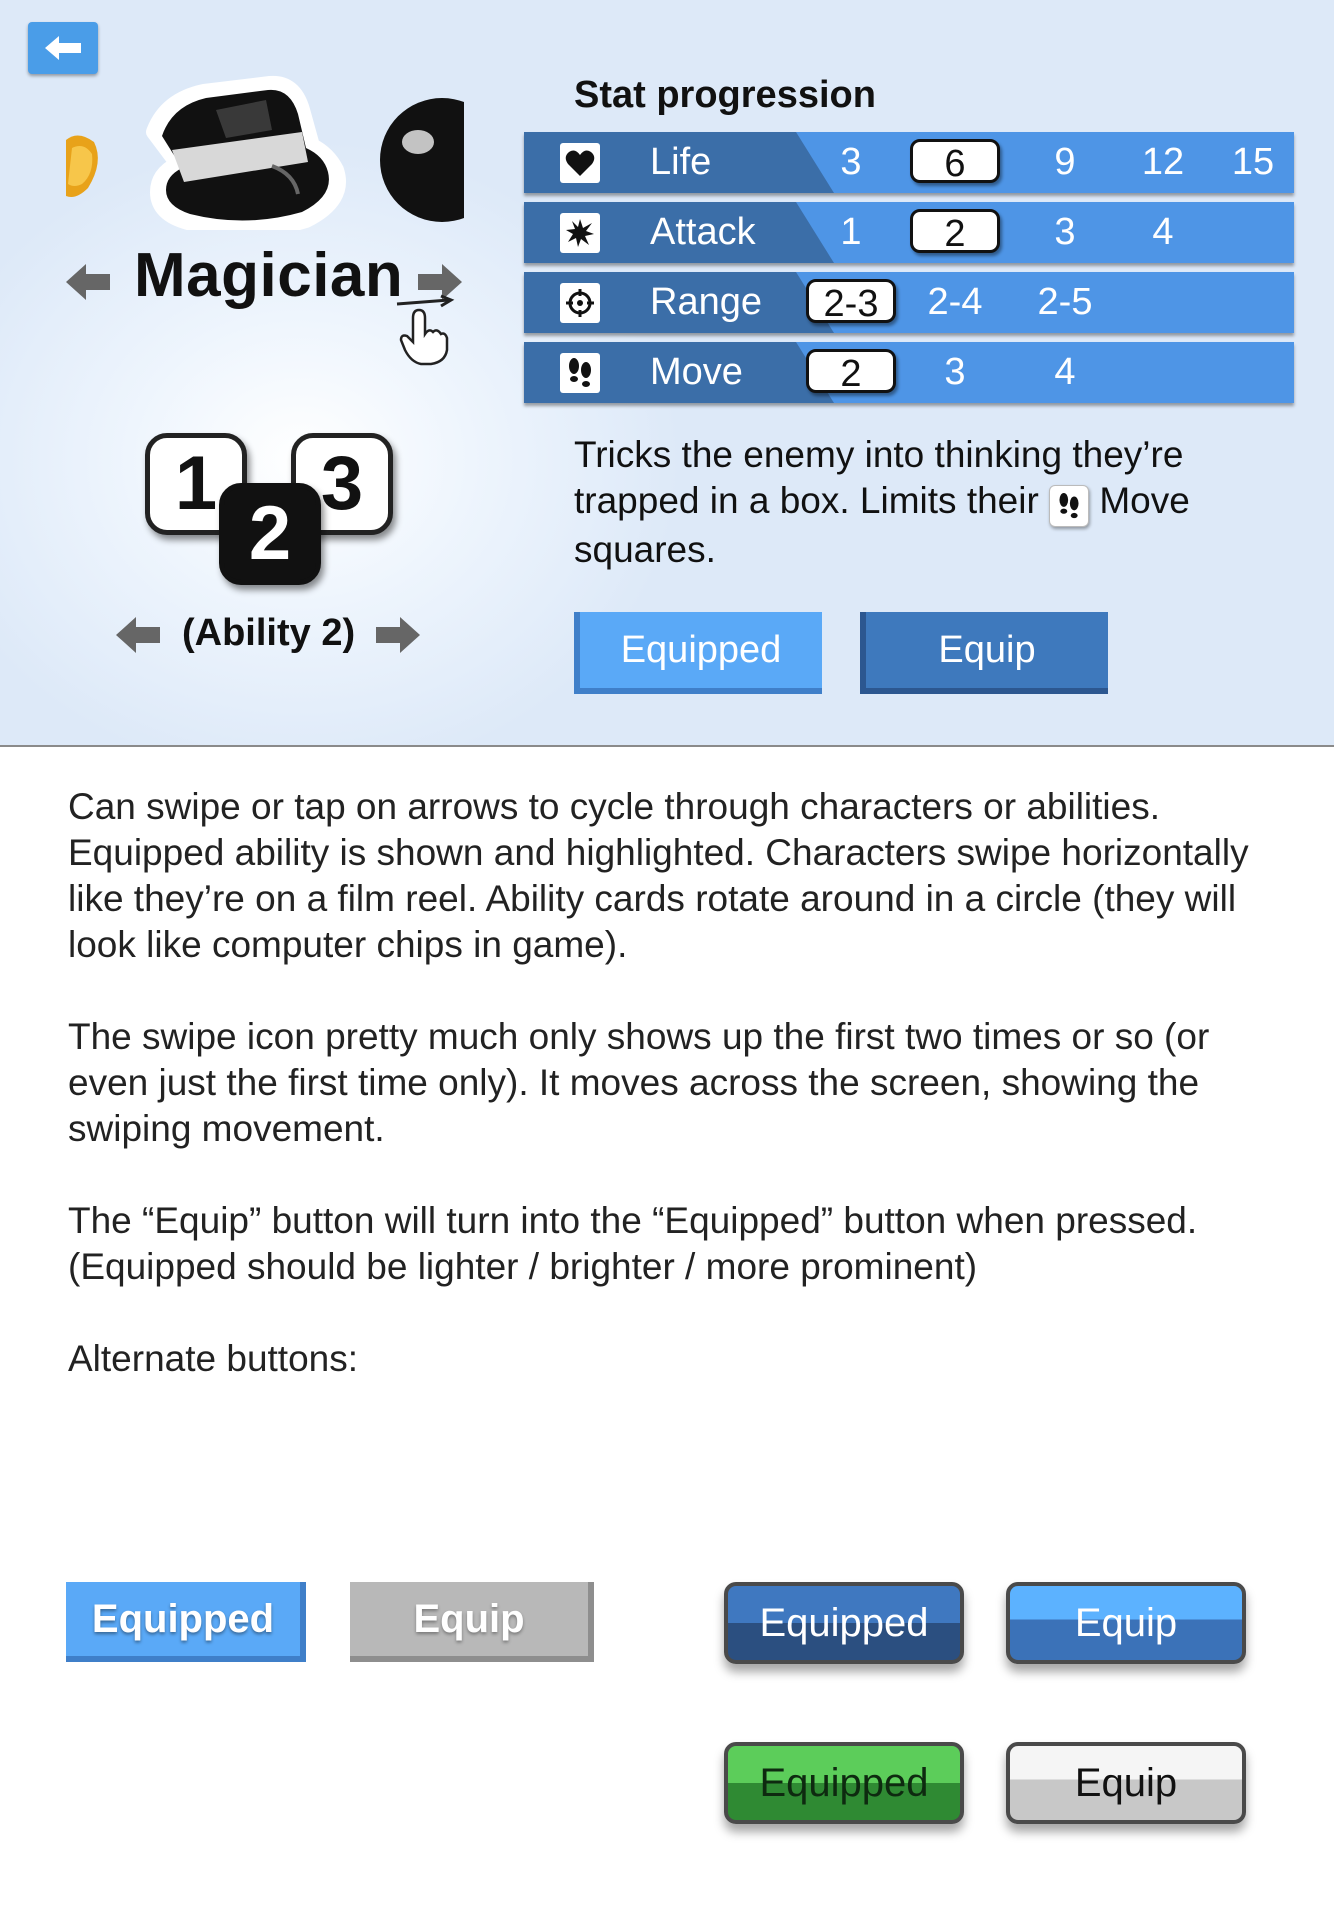 This screenshot has width=1334, height=1932. I want to click on back-button, so click(63, 48).